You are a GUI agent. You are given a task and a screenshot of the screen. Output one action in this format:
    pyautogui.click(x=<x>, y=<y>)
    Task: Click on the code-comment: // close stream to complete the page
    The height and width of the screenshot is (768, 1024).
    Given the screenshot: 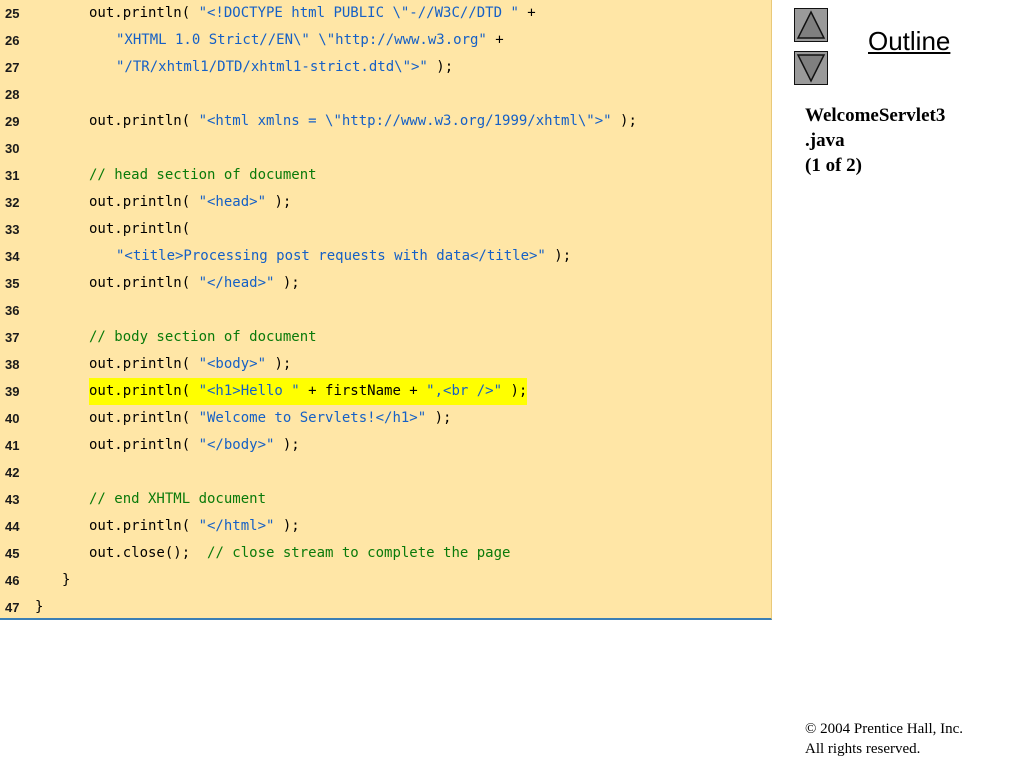 What is the action you would take?
    pyautogui.click(x=359, y=553)
    